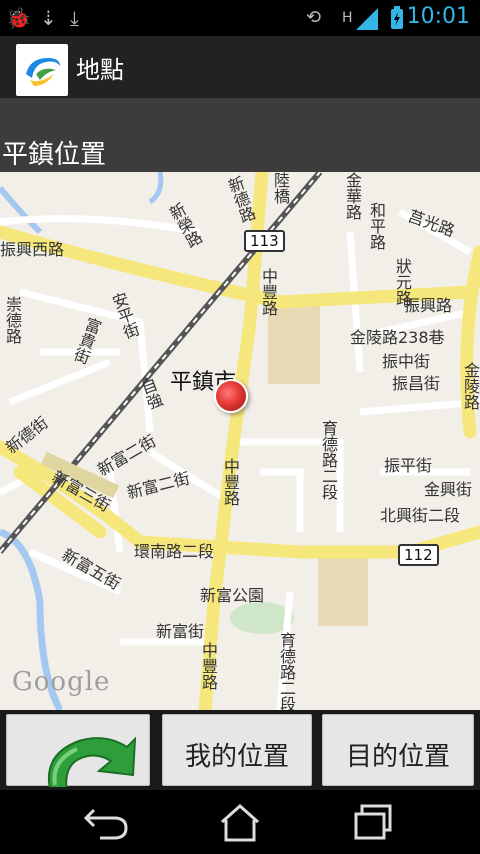 This screenshot has width=480, height=854. What do you see at coordinates (347, 18) in the screenshot?
I see `network-type: H` at bounding box center [347, 18].